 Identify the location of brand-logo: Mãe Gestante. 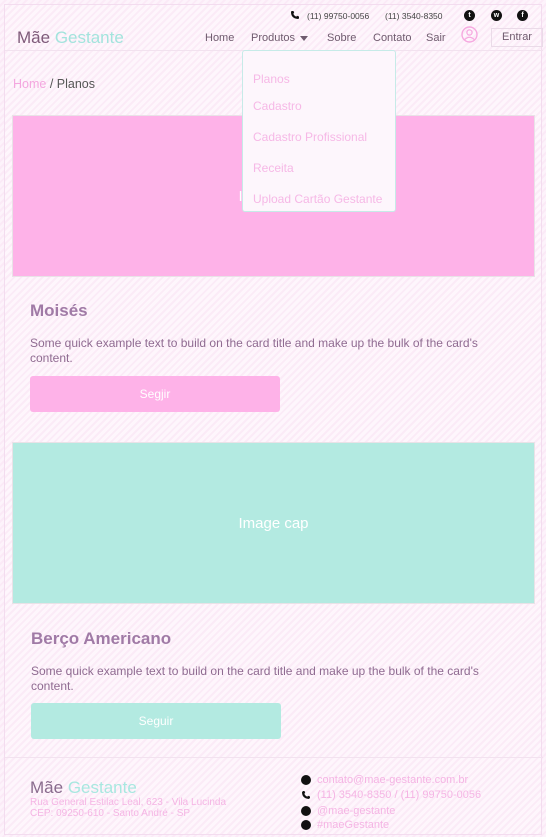
(70, 38).